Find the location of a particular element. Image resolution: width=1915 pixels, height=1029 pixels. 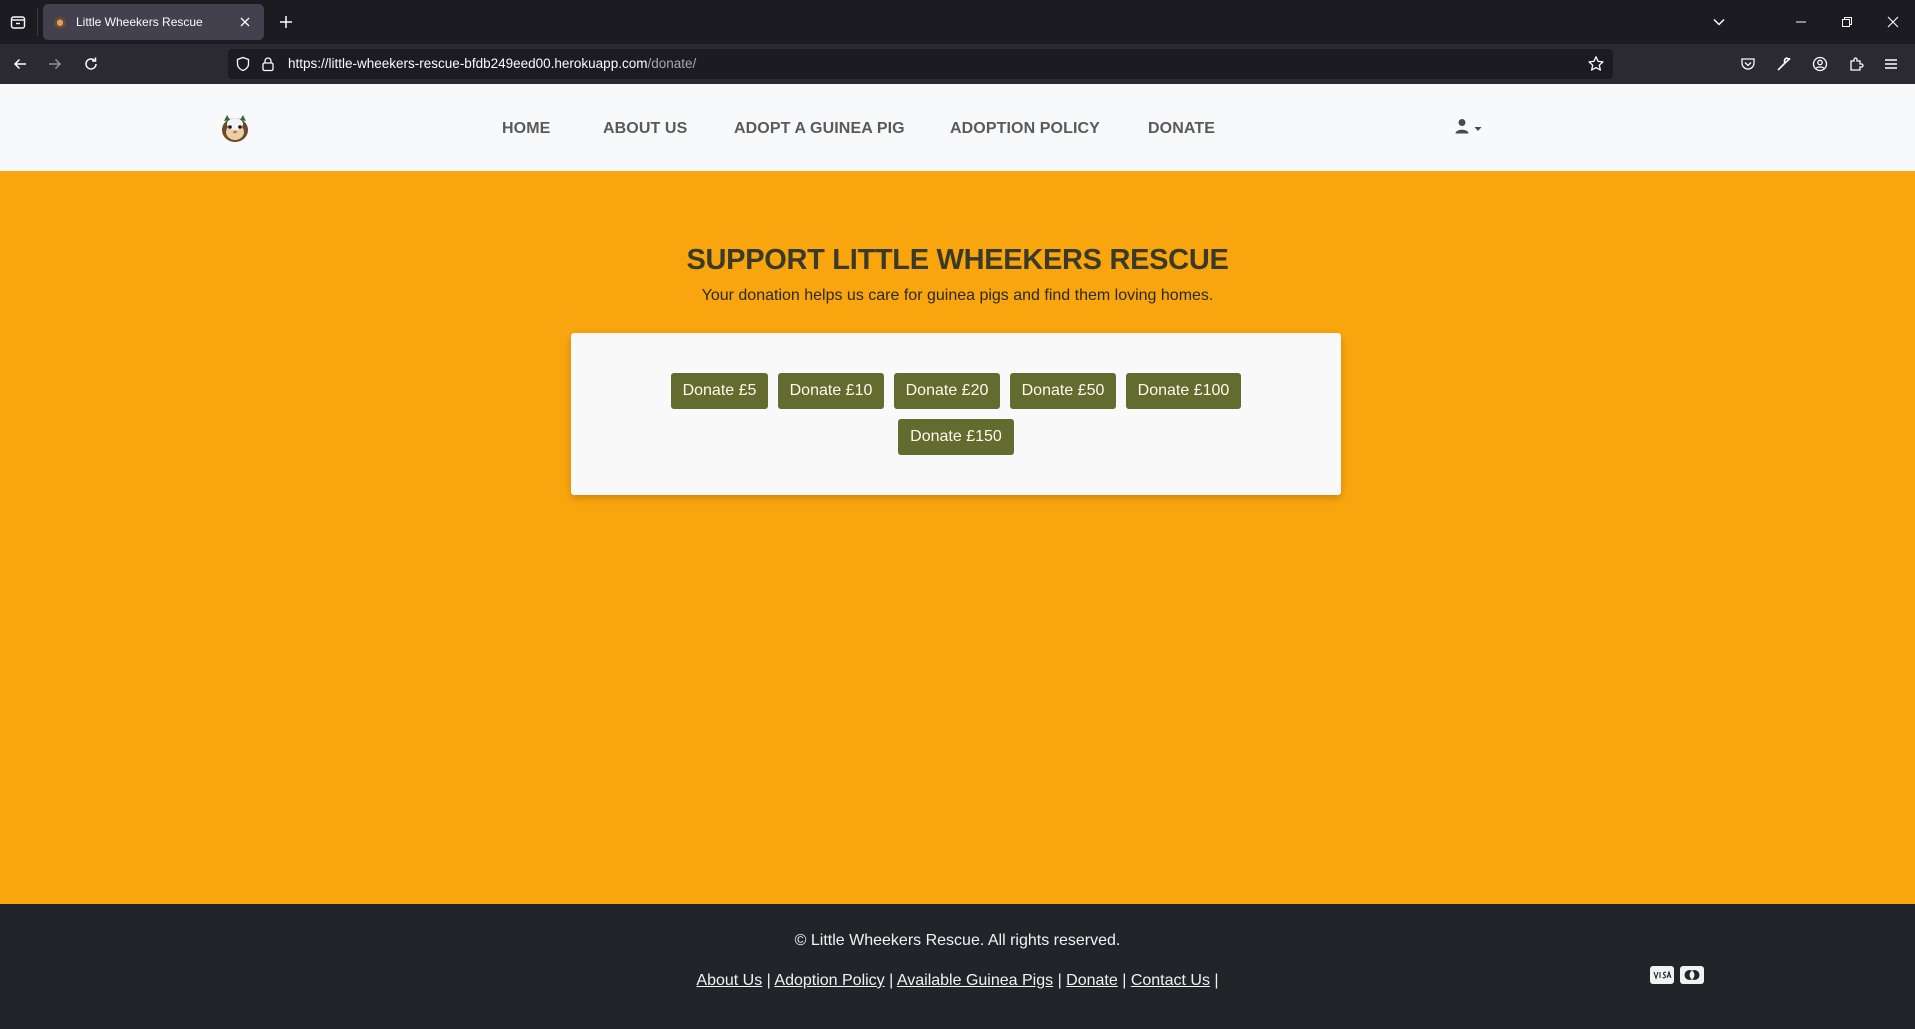

nav-adoption-policy-link: ADOPTION POLICY is located at coordinates (1025, 129).